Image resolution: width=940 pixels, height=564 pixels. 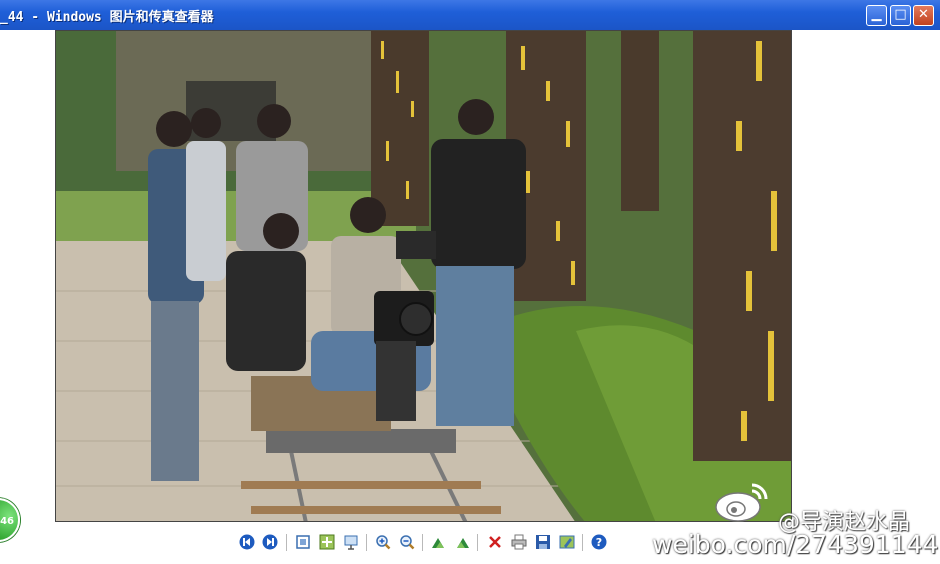 I want to click on next-image-button, so click(x=270, y=542).